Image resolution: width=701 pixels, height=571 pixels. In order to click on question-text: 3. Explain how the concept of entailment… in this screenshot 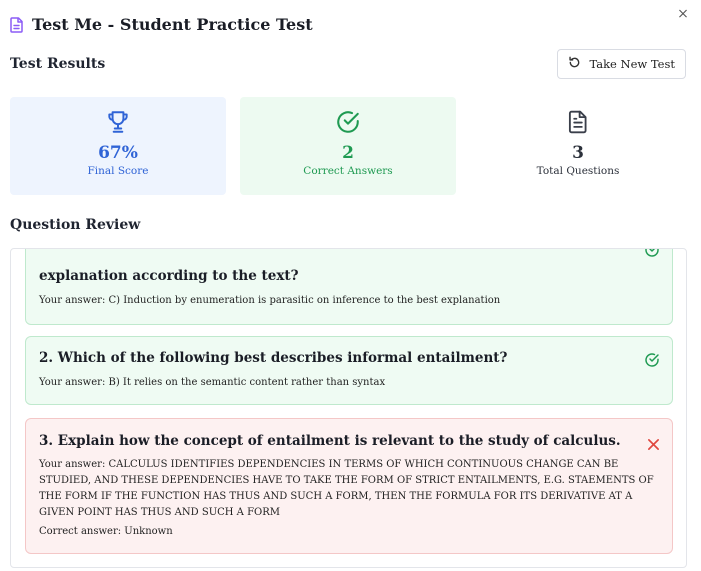, I will do `click(330, 441)`.